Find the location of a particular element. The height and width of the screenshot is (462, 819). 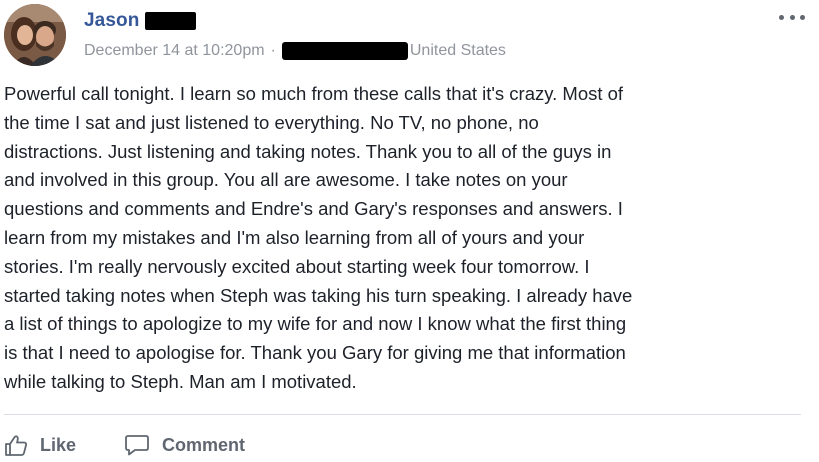

author-header: Jason is located at coordinates (140, 21).